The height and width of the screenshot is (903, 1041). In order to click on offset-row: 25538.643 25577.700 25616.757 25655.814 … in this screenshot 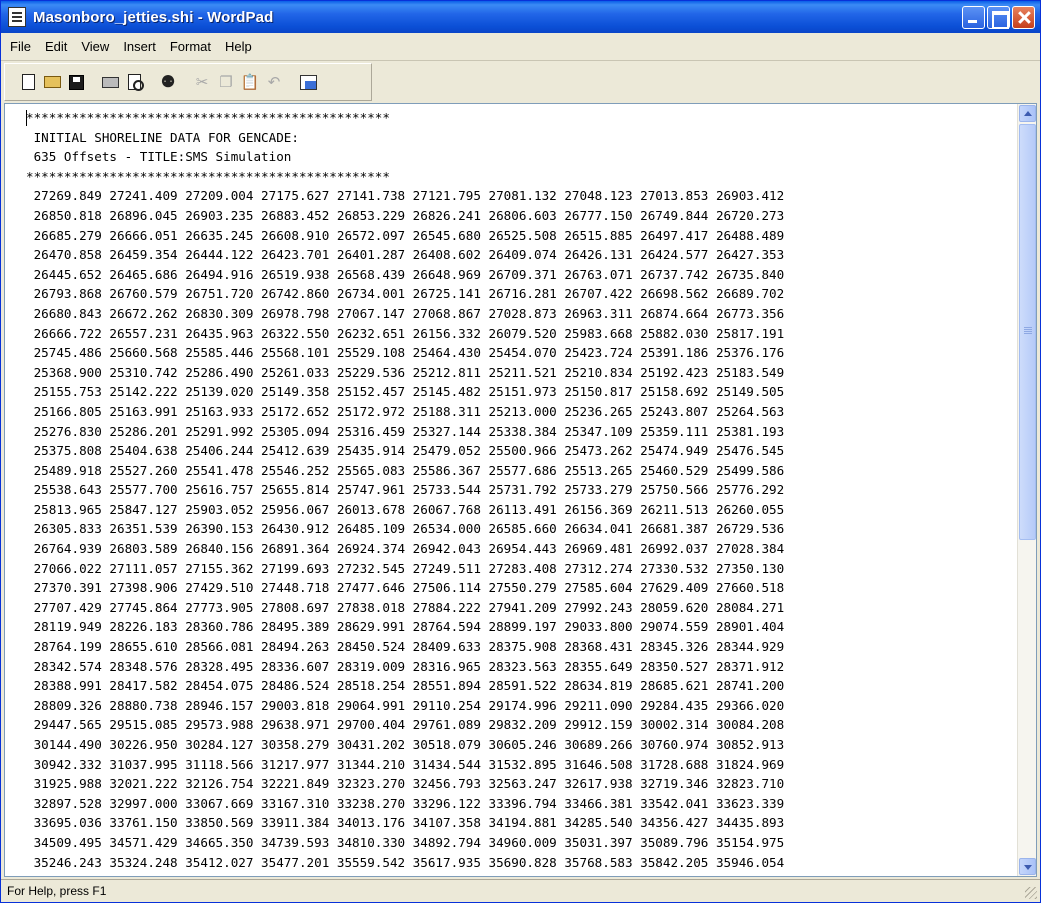, I will do `click(405, 490)`.